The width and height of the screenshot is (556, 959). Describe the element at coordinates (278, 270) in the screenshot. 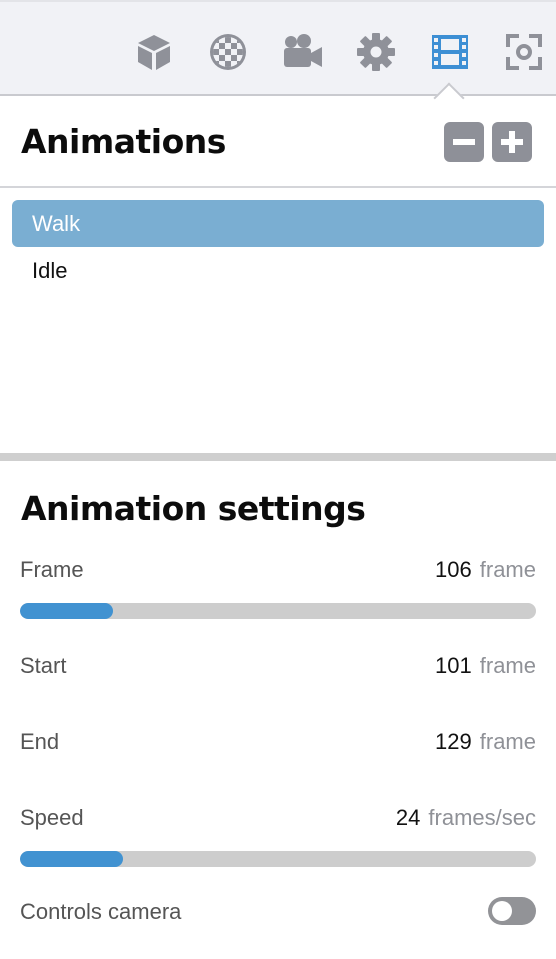

I see `animation-item-idle: Idle` at that location.